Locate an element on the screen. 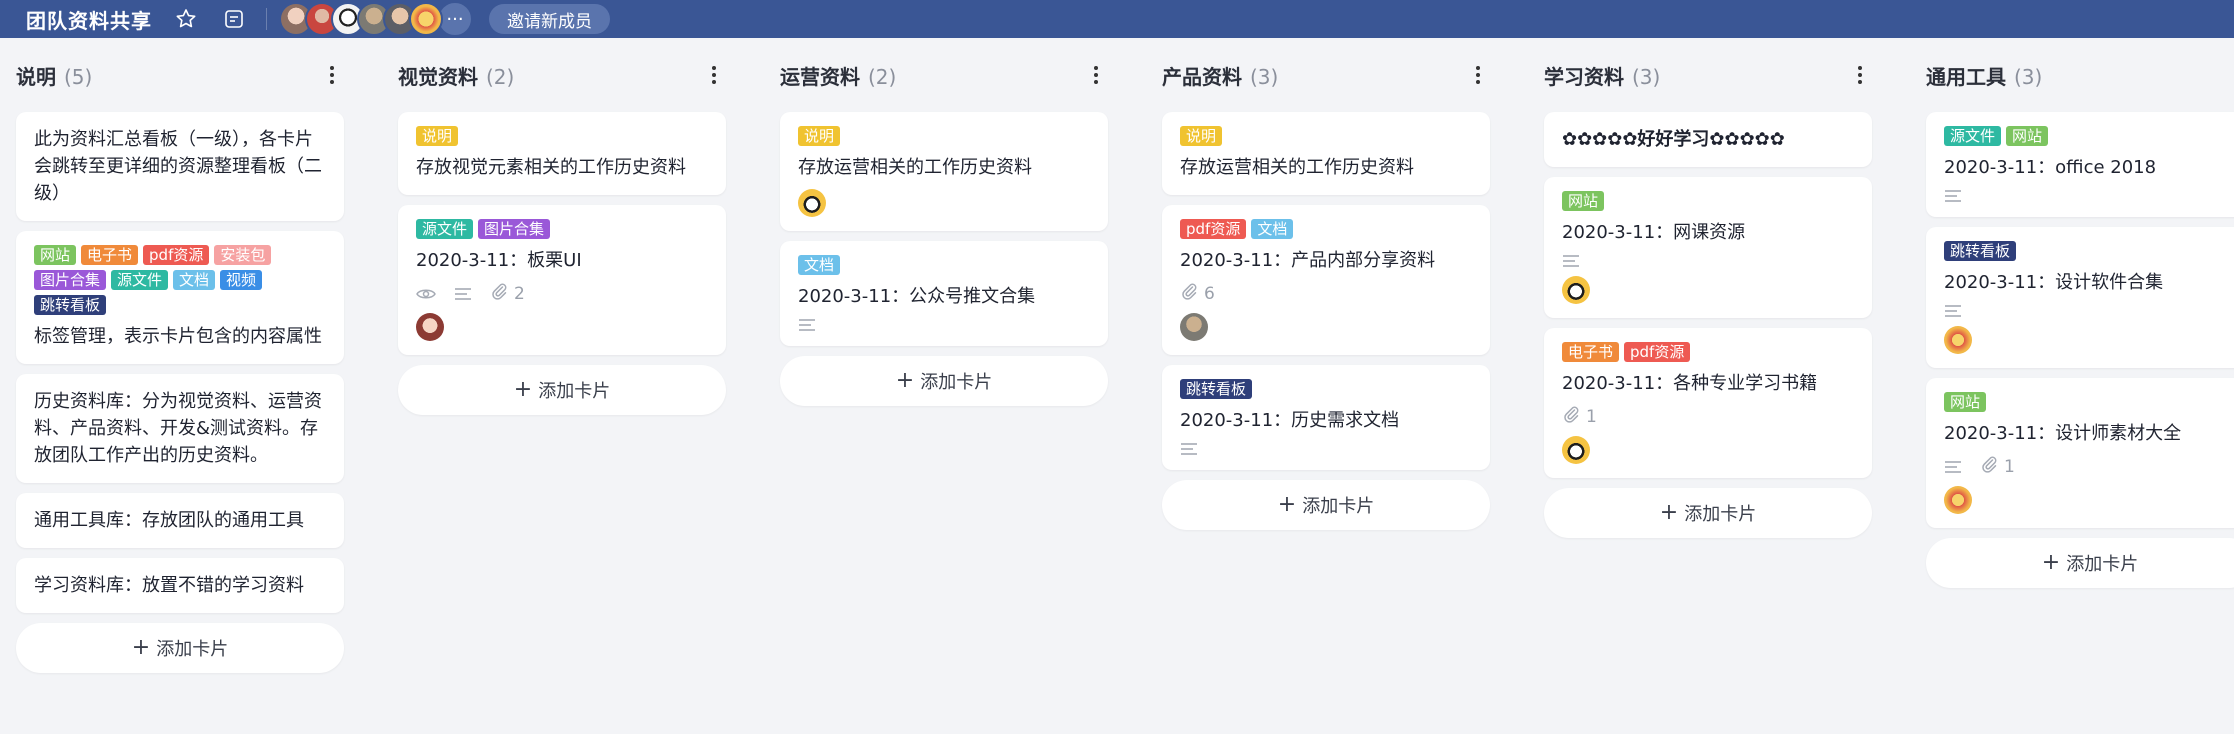  column-title: 说明 is located at coordinates (36, 77).